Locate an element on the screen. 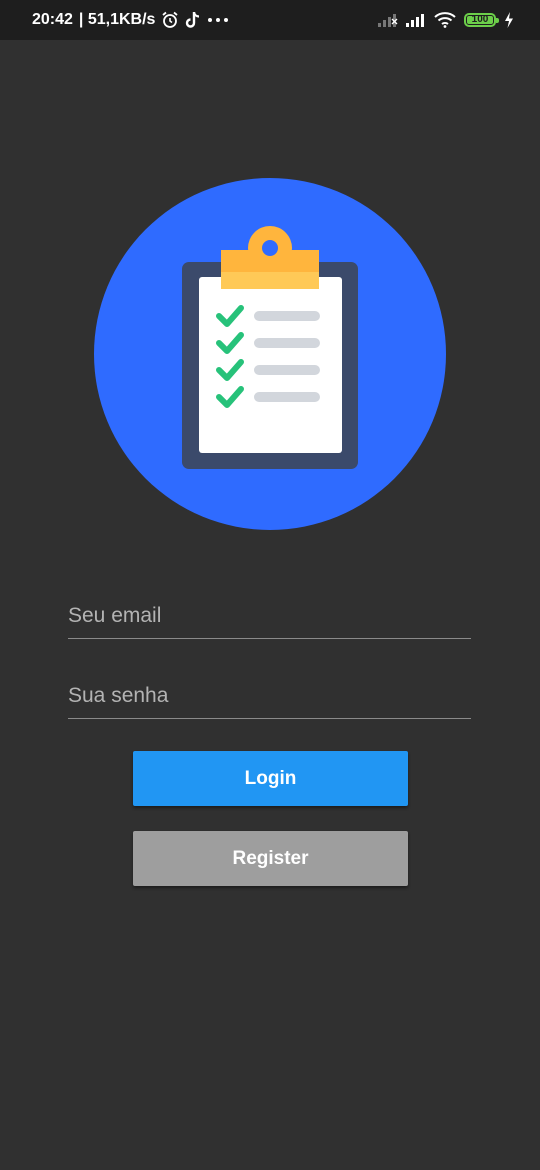 This screenshot has width=540, height=1170. status-left: 20:42 | 51,1KB/s is located at coordinates (130, 20).